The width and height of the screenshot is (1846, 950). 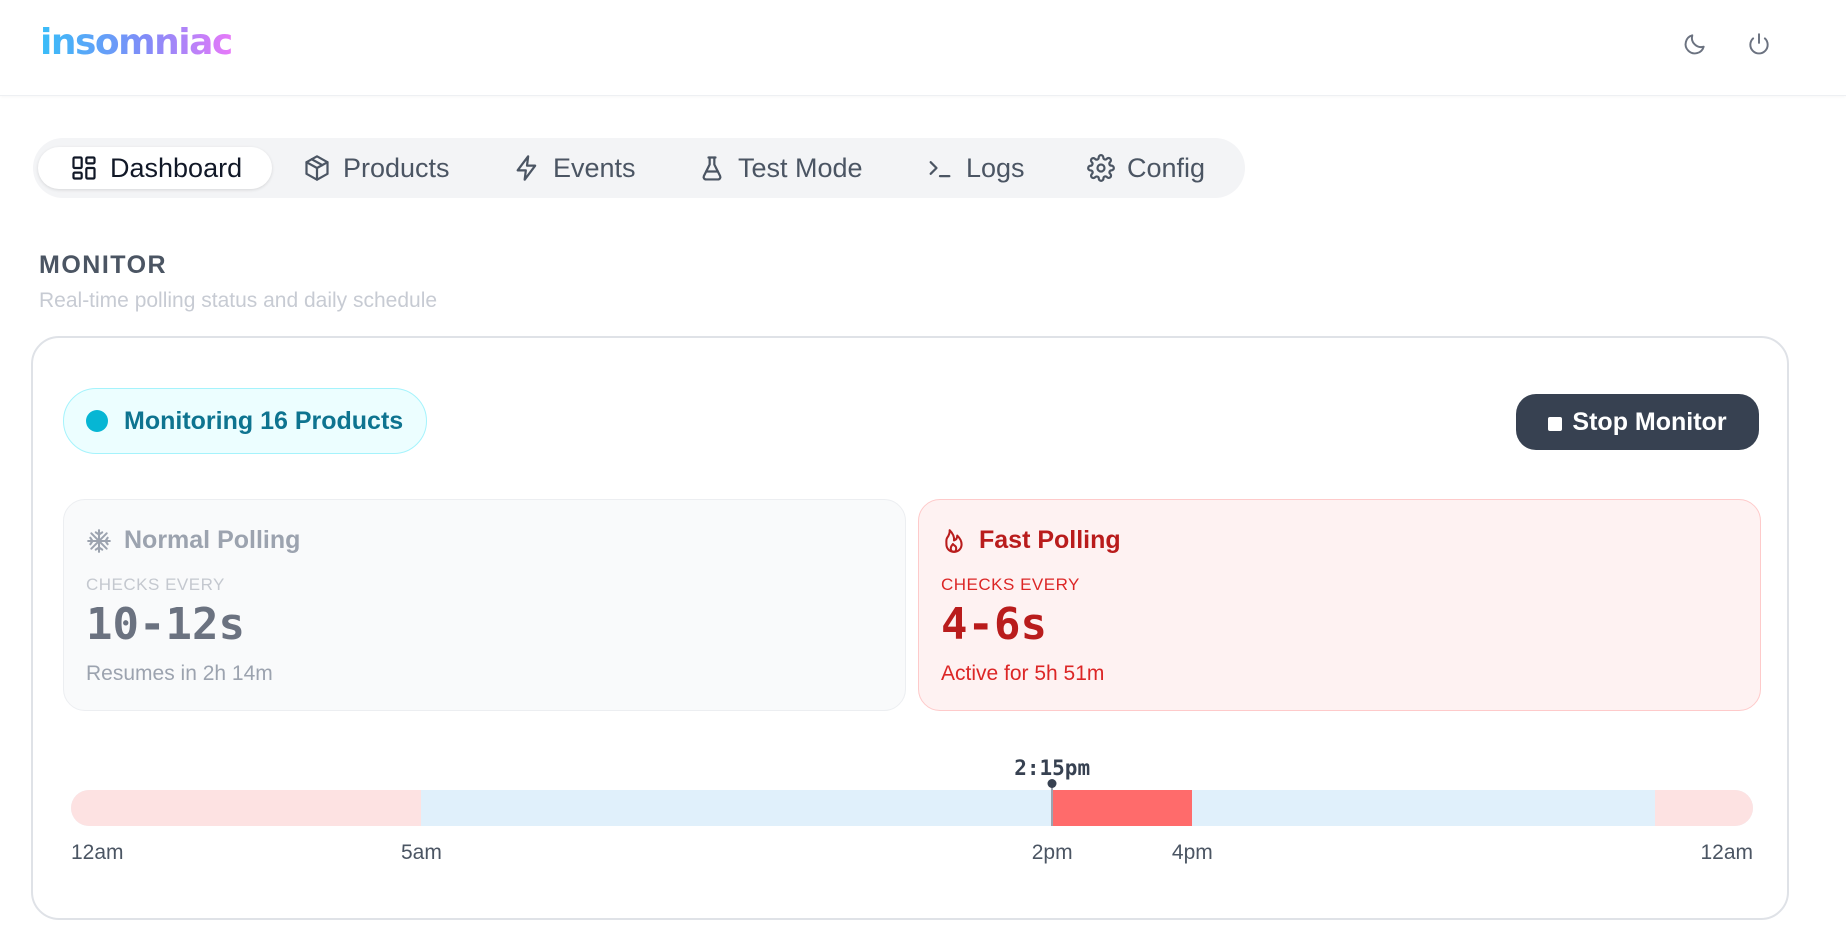 I want to click on tab-test-mode: Test Mode, so click(x=780, y=168).